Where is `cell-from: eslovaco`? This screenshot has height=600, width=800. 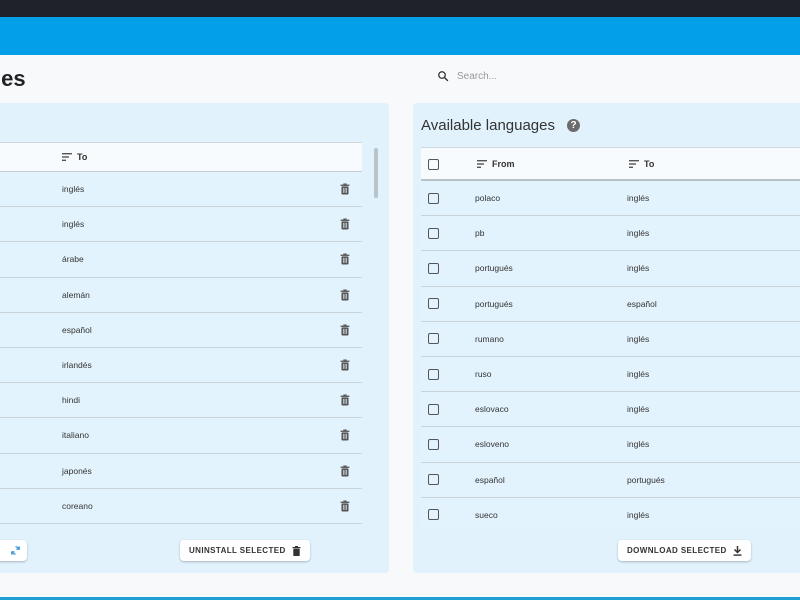 cell-from: eslovaco is located at coordinates (492, 409).